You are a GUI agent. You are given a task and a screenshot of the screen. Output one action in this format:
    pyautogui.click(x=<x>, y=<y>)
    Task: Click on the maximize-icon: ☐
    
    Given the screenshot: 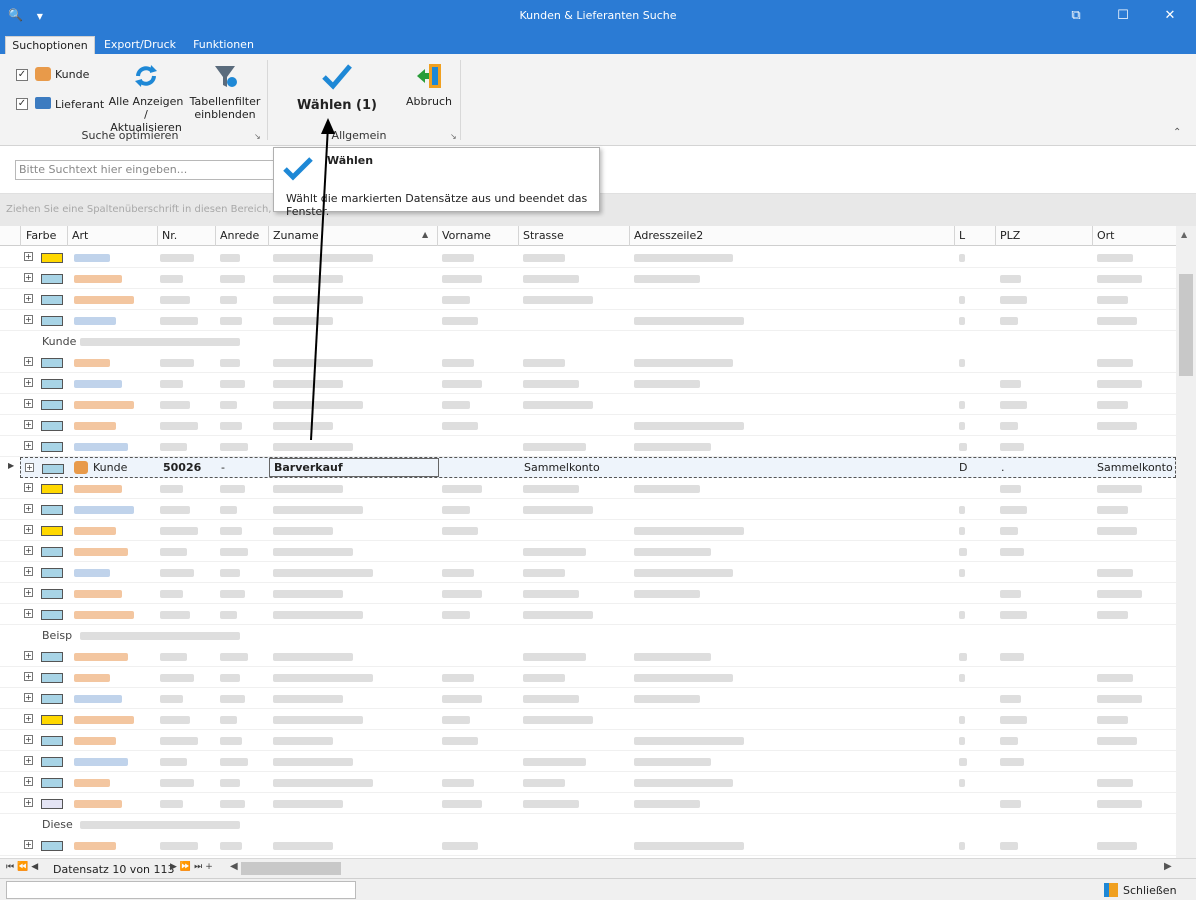 What is the action you would take?
    pyautogui.click(x=1123, y=16)
    